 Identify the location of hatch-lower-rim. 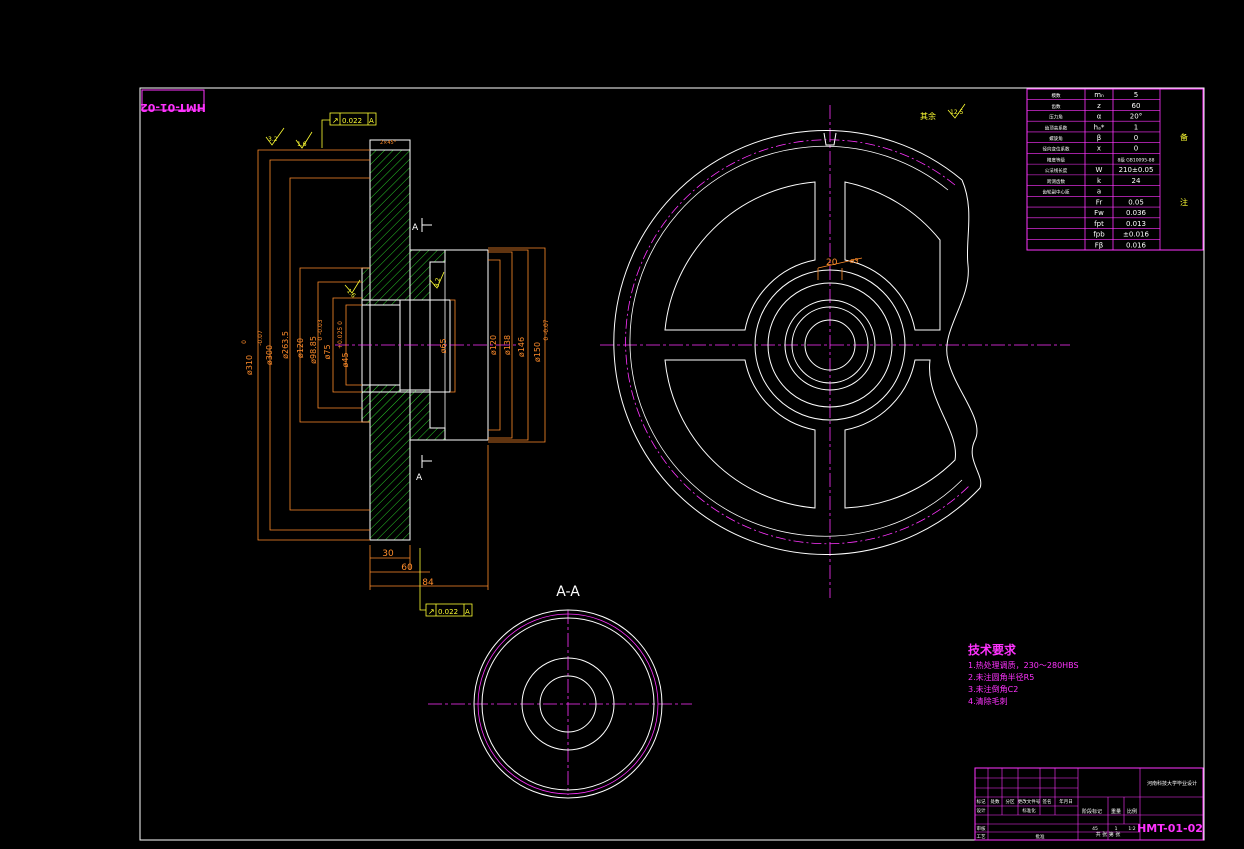
(403, 462).